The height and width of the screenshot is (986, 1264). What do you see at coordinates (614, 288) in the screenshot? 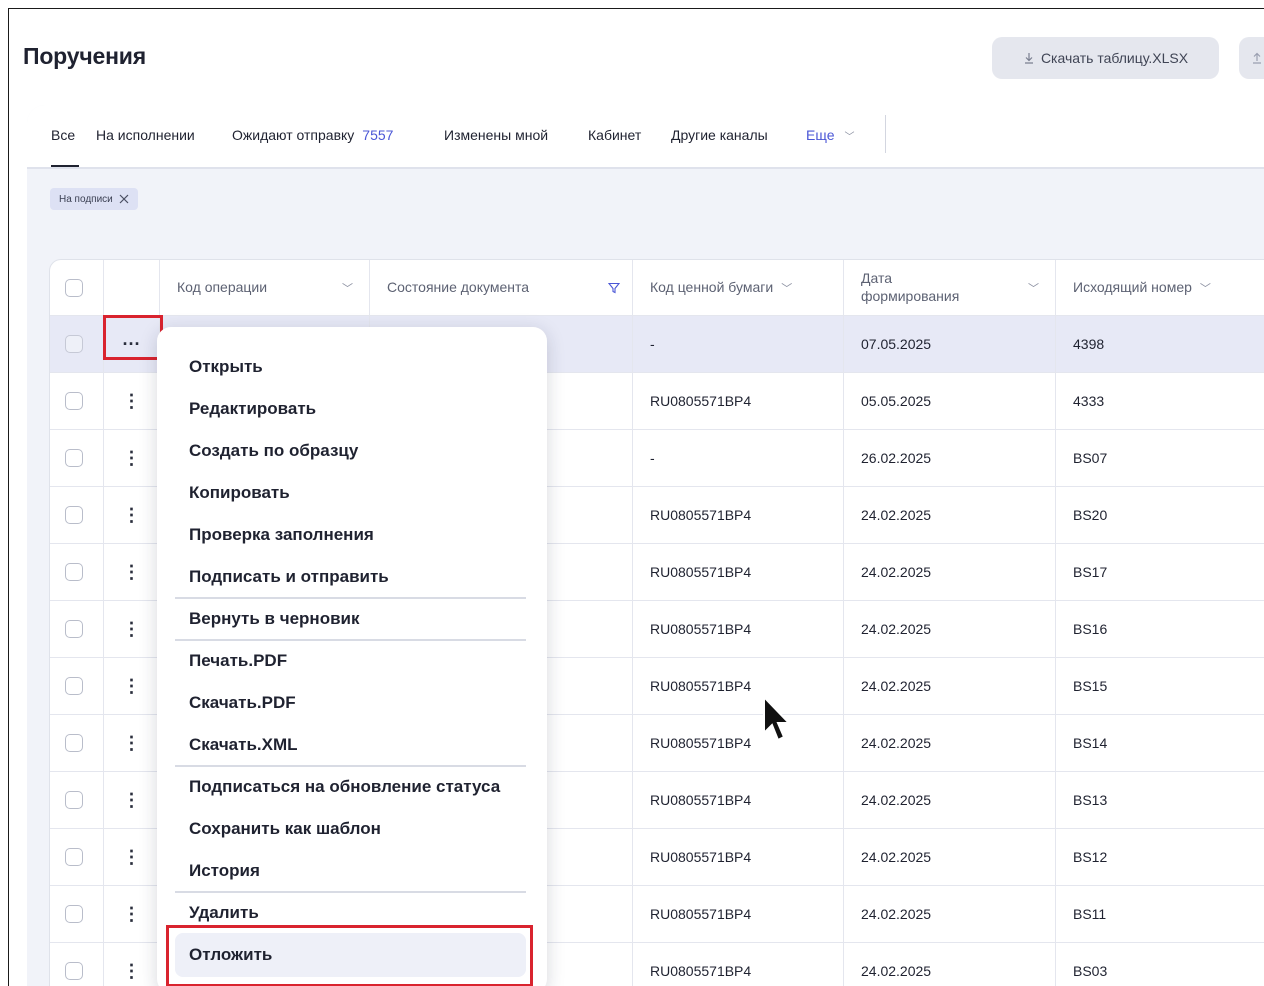
I see `filter-icon` at bounding box center [614, 288].